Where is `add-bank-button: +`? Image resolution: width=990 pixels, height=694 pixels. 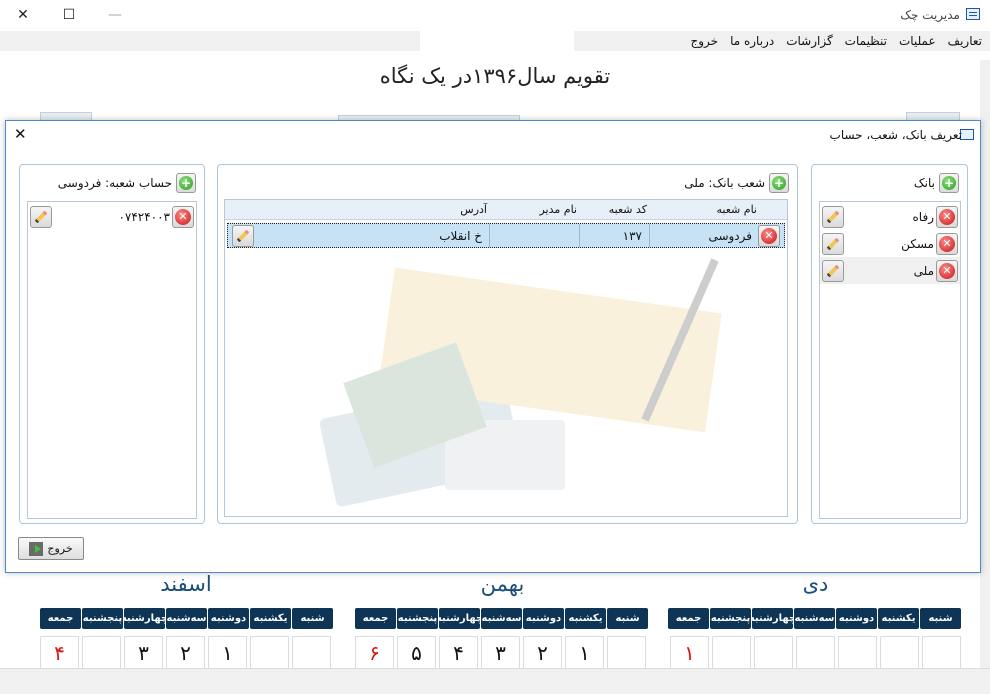
add-bank-button: + is located at coordinates (949, 183).